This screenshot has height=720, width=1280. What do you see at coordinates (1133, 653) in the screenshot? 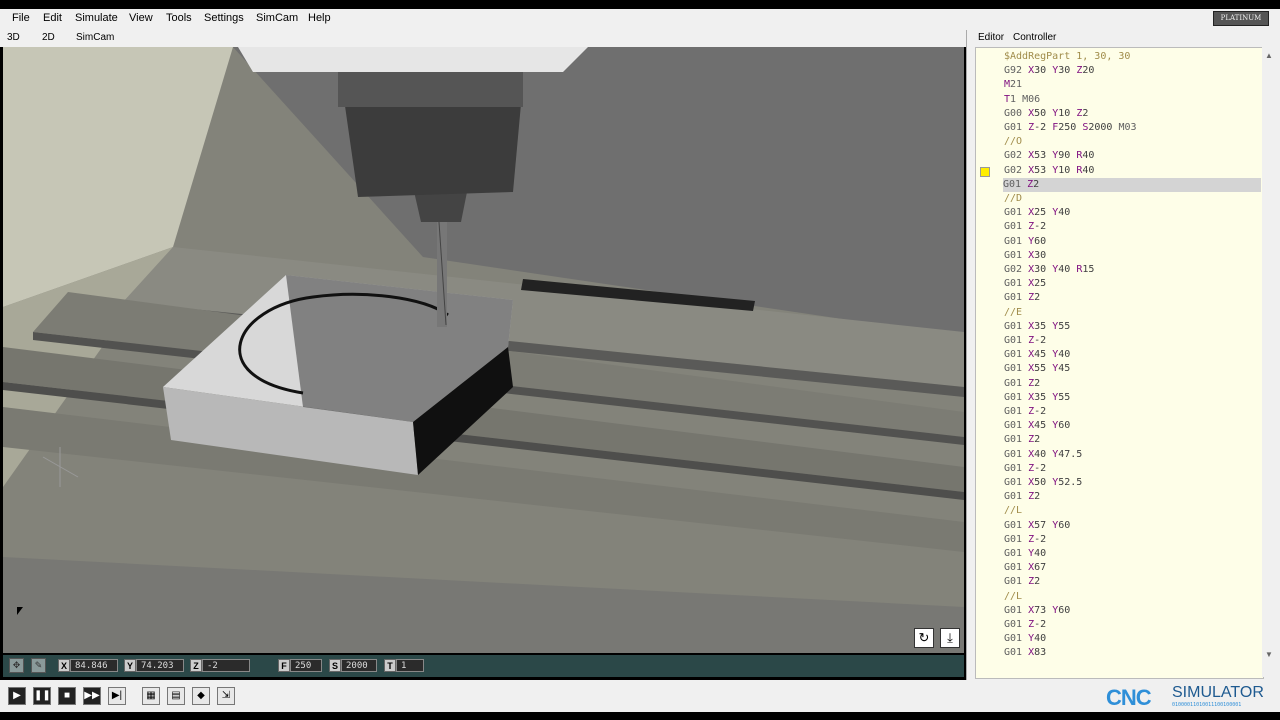
I see `code-line: G01 X83` at bounding box center [1133, 653].